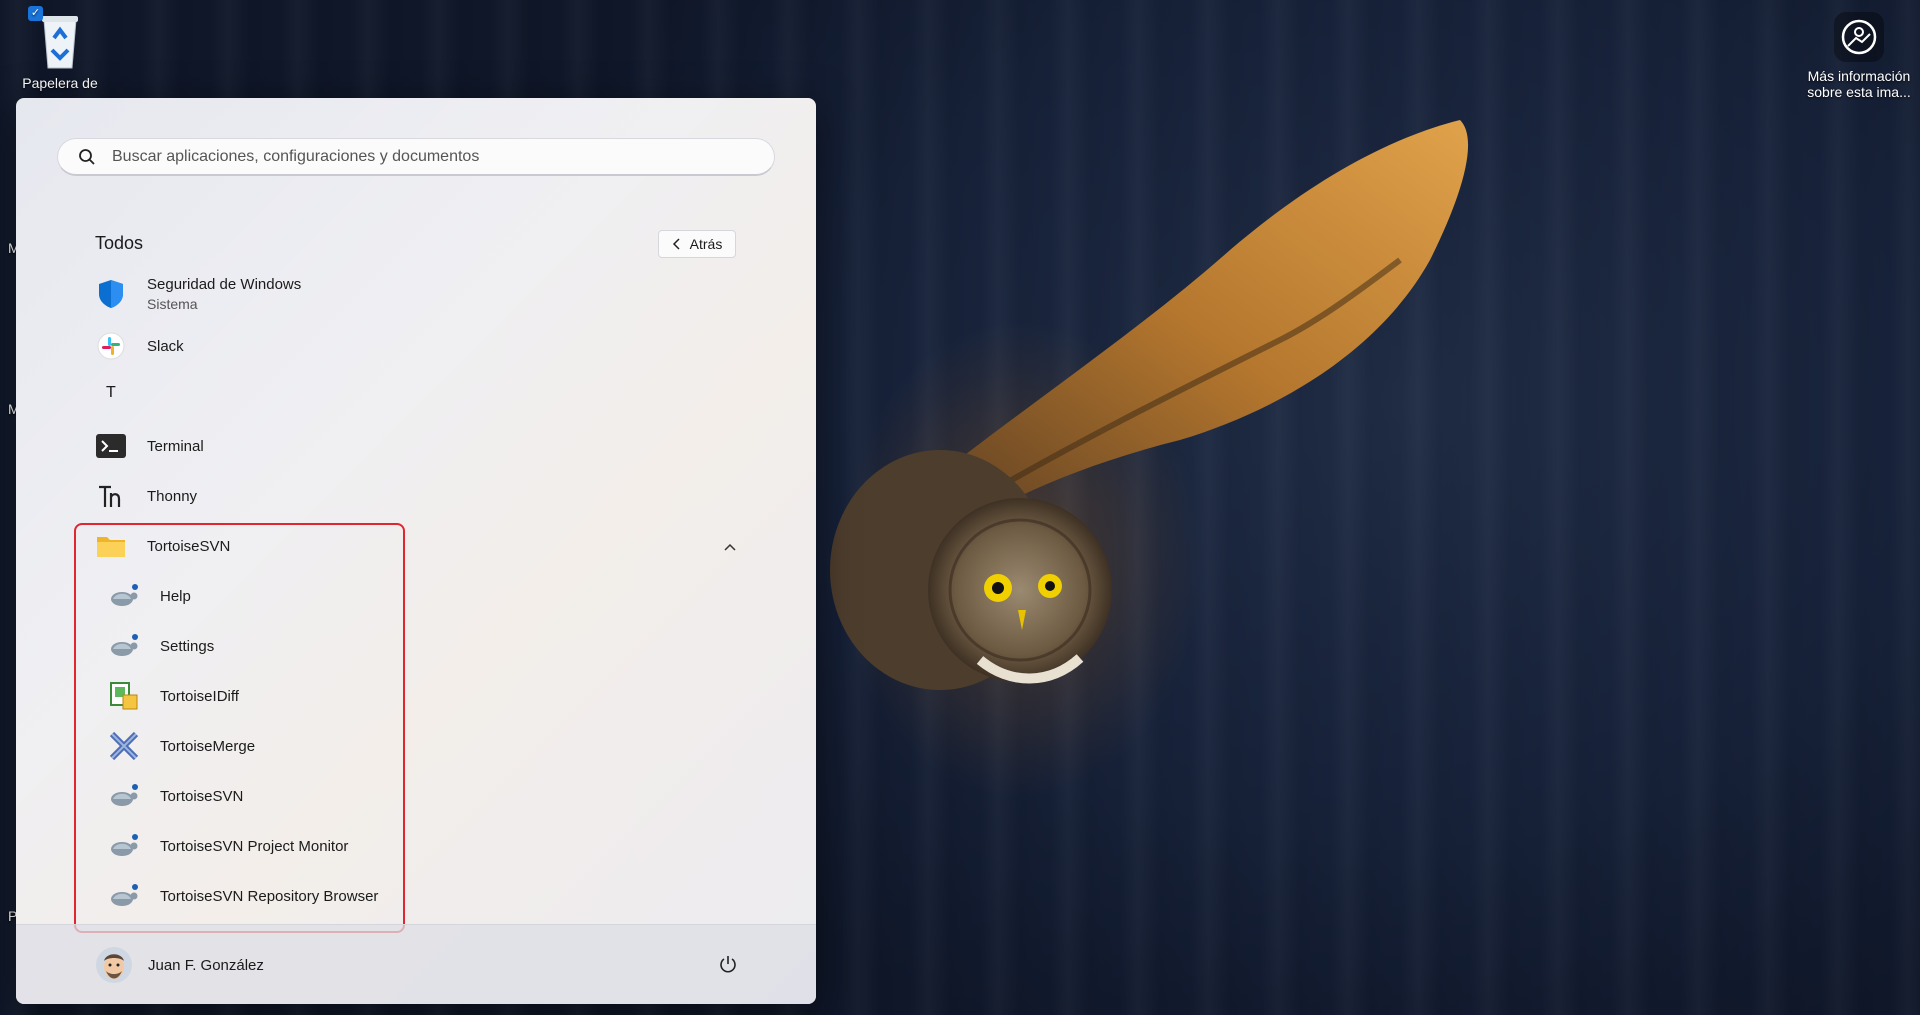 The image size is (1920, 1015). I want to click on terminal-icon, so click(111, 446).